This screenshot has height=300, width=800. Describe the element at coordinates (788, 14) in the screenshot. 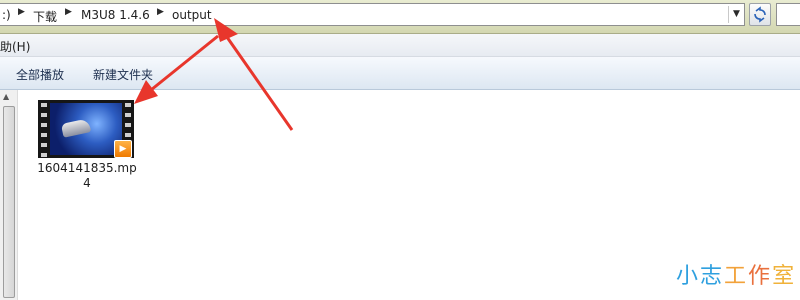

I see `search-input: 搜` at that location.